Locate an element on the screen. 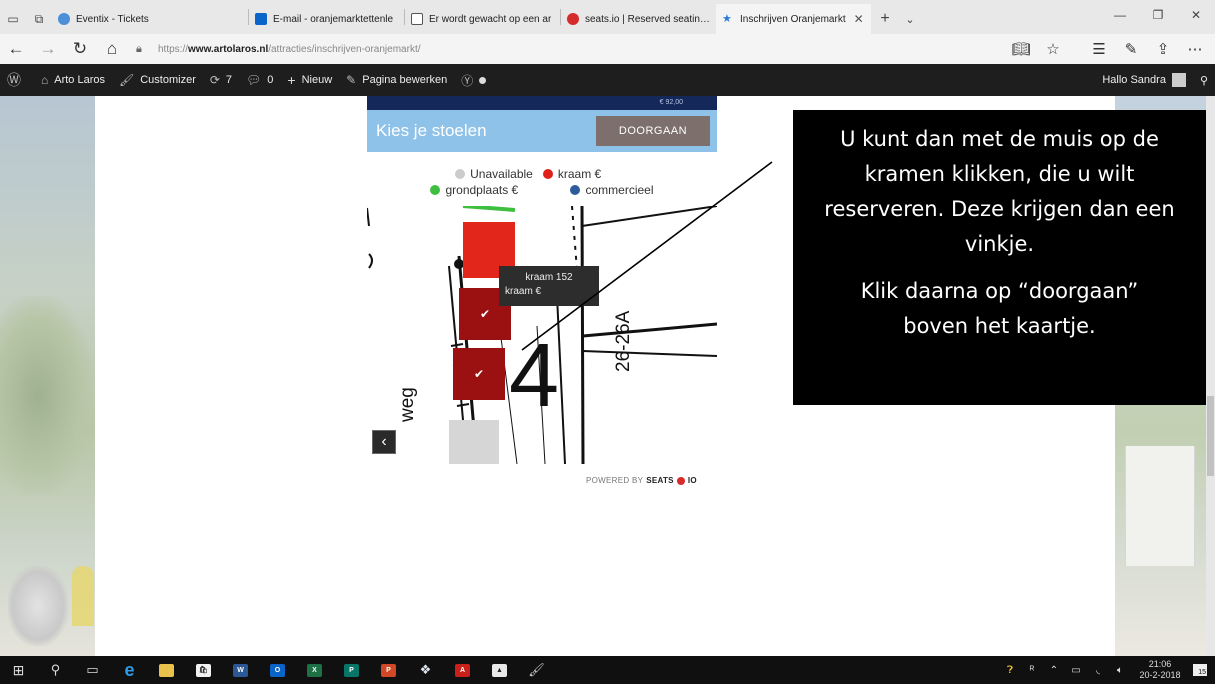  outlook-favicon-icon is located at coordinates (261, 19).